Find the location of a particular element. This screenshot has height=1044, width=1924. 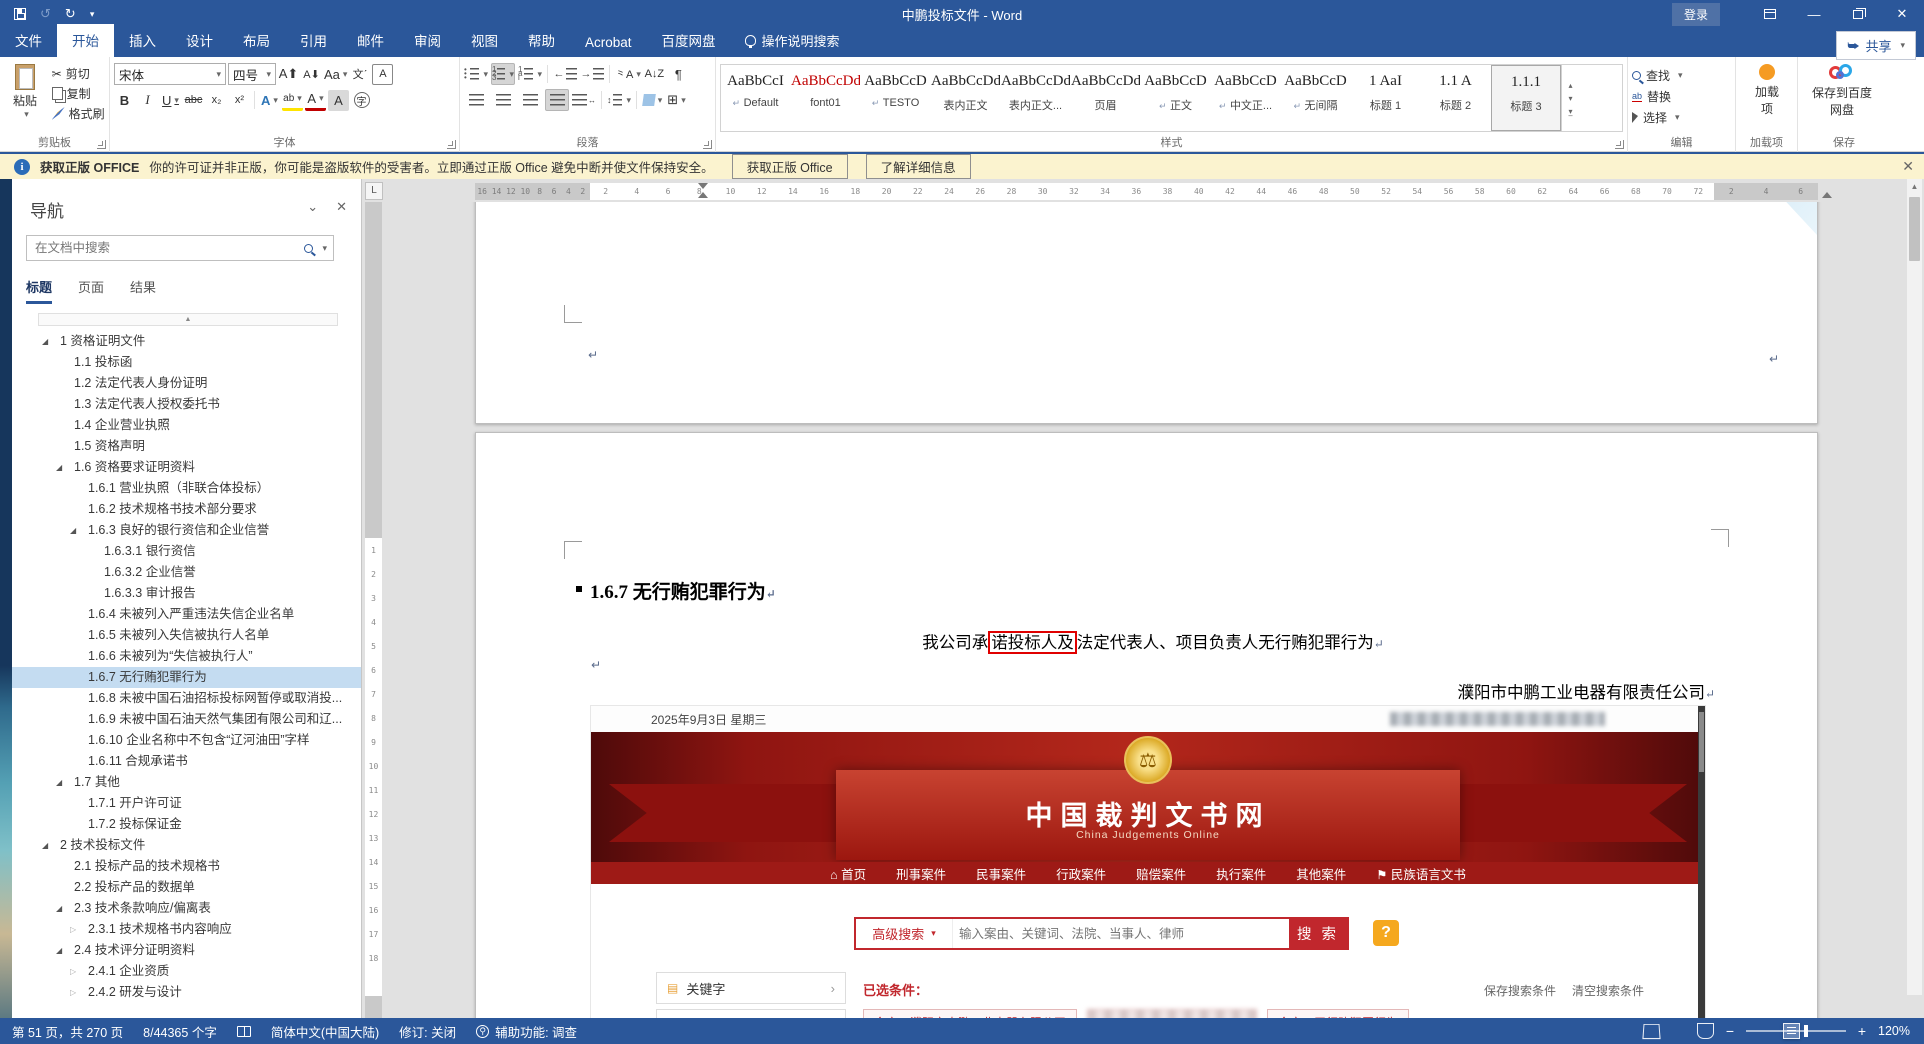

show-hide-marks-button: ¶ is located at coordinates (678, 74).